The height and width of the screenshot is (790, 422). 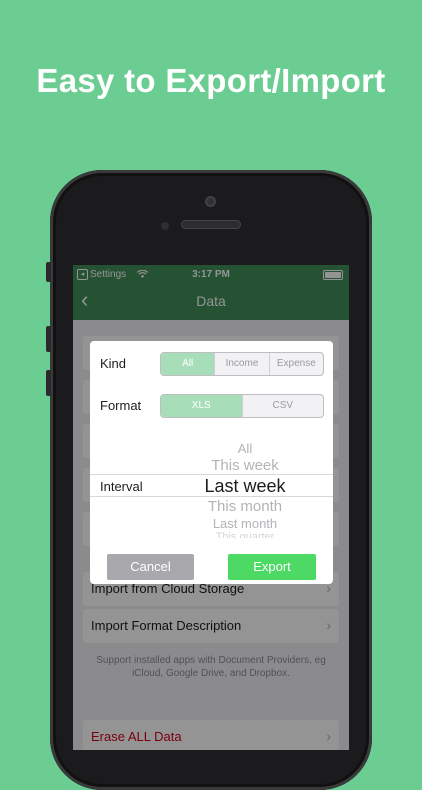 I want to click on format-option-xls: XLS, so click(x=201, y=406).